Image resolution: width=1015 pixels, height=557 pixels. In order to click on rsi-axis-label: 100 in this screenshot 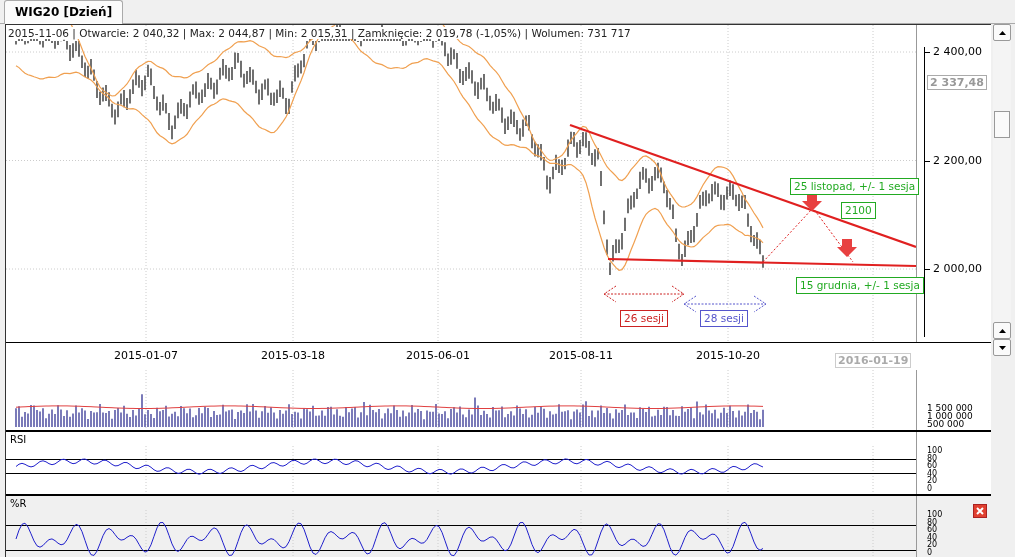, I will do `click(935, 451)`.